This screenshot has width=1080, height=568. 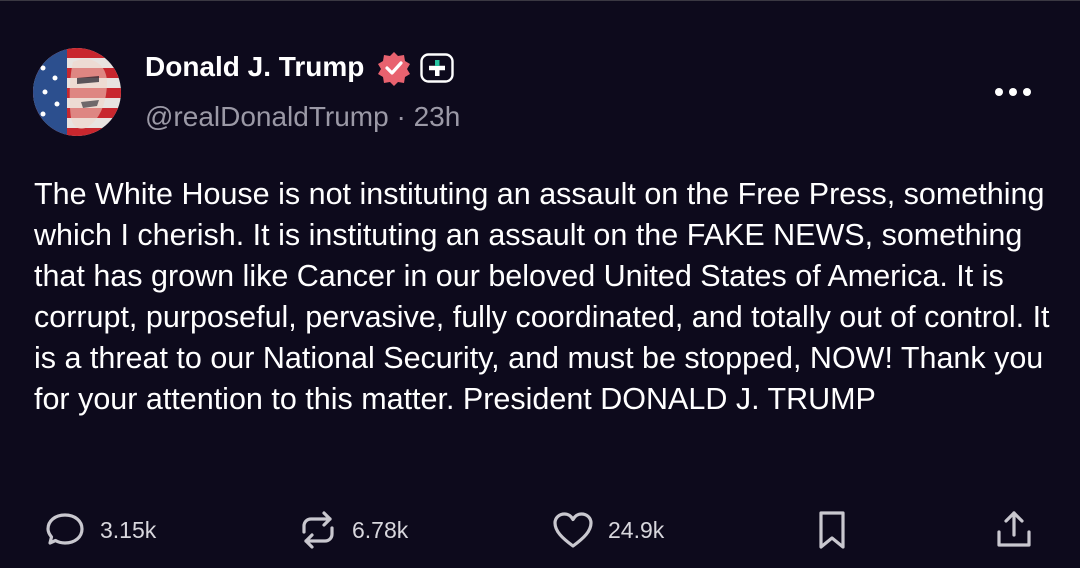 I want to click on author-meta: @realDonaldTrump · 23h, so click(x=302, y=117).